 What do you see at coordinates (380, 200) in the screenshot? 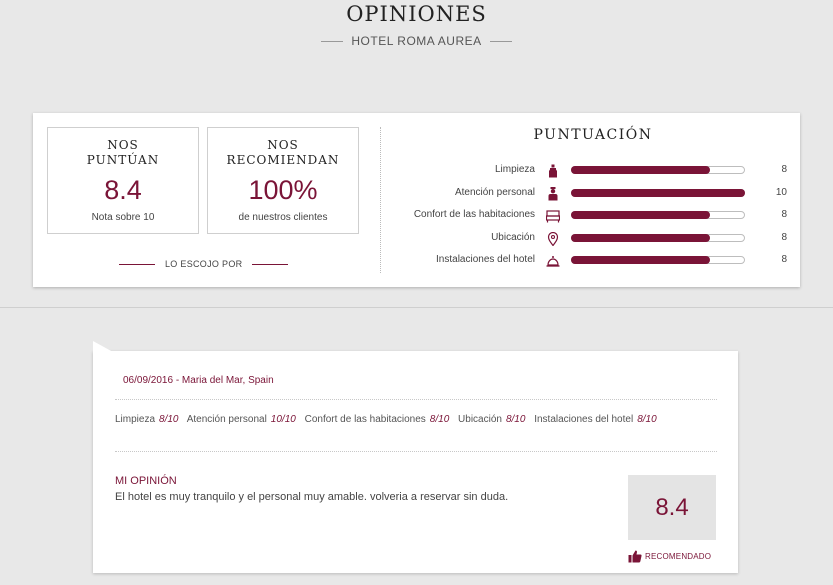
I see `vertical-divider` at bounding box center [380, 200].